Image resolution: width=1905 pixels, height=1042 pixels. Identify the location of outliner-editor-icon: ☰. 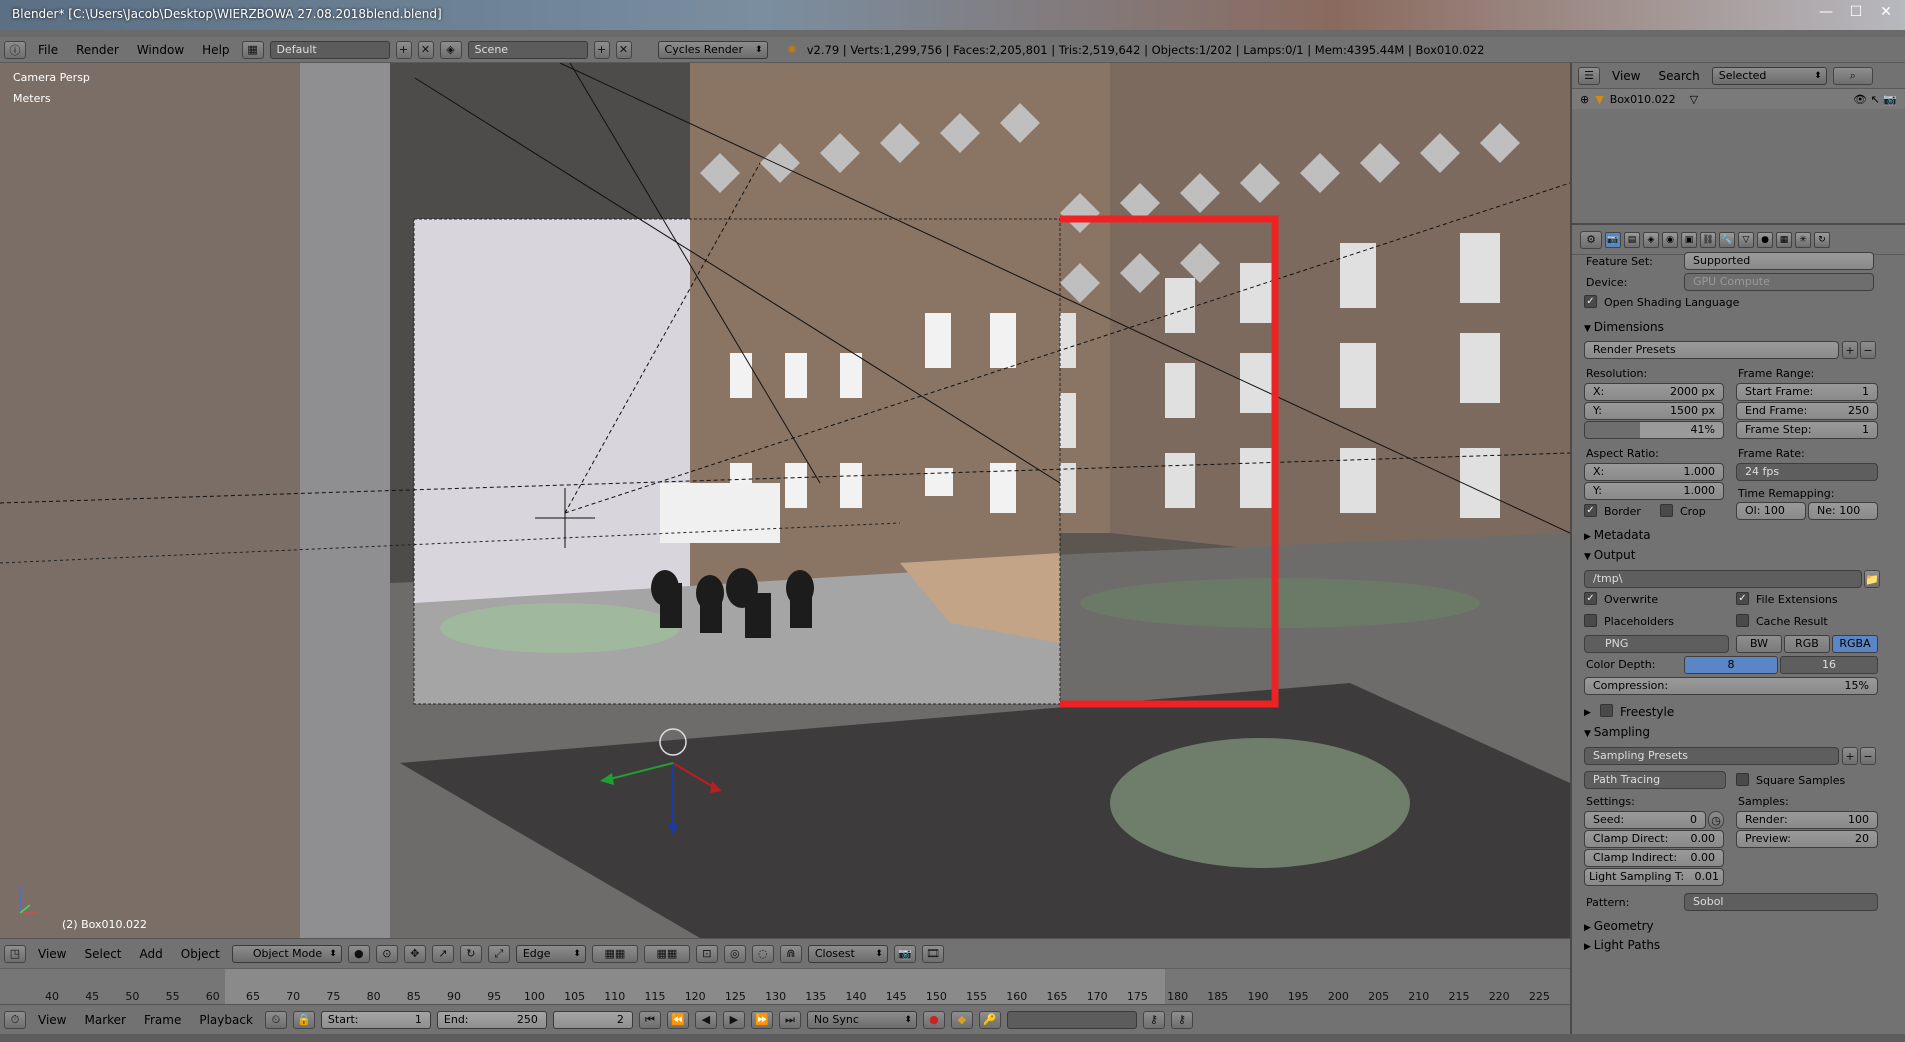
(1589, 75).